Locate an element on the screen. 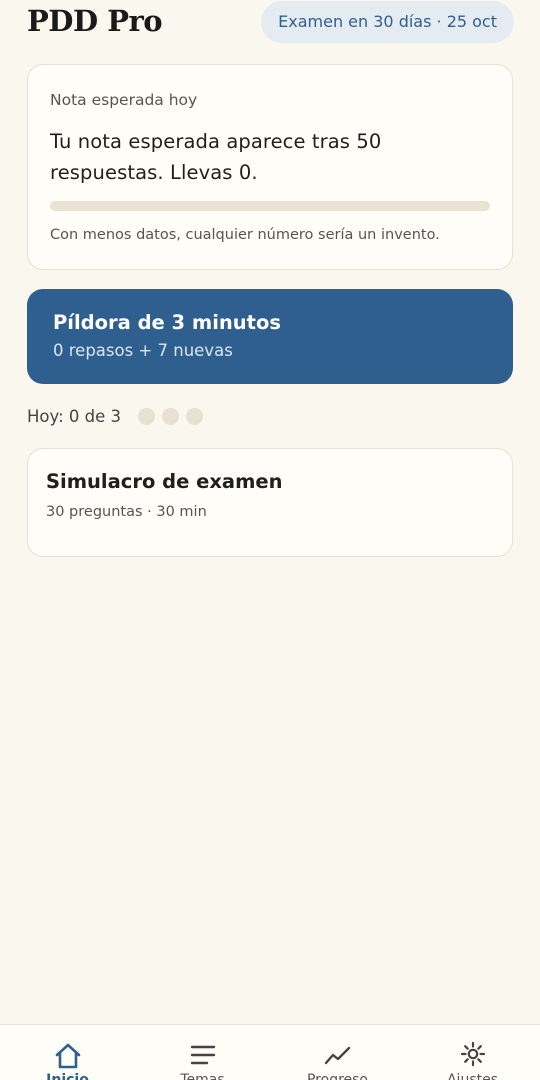 The width and height of the screenshot is (540, 1080). daily-goal-dots is located at coordinates (173, 416).